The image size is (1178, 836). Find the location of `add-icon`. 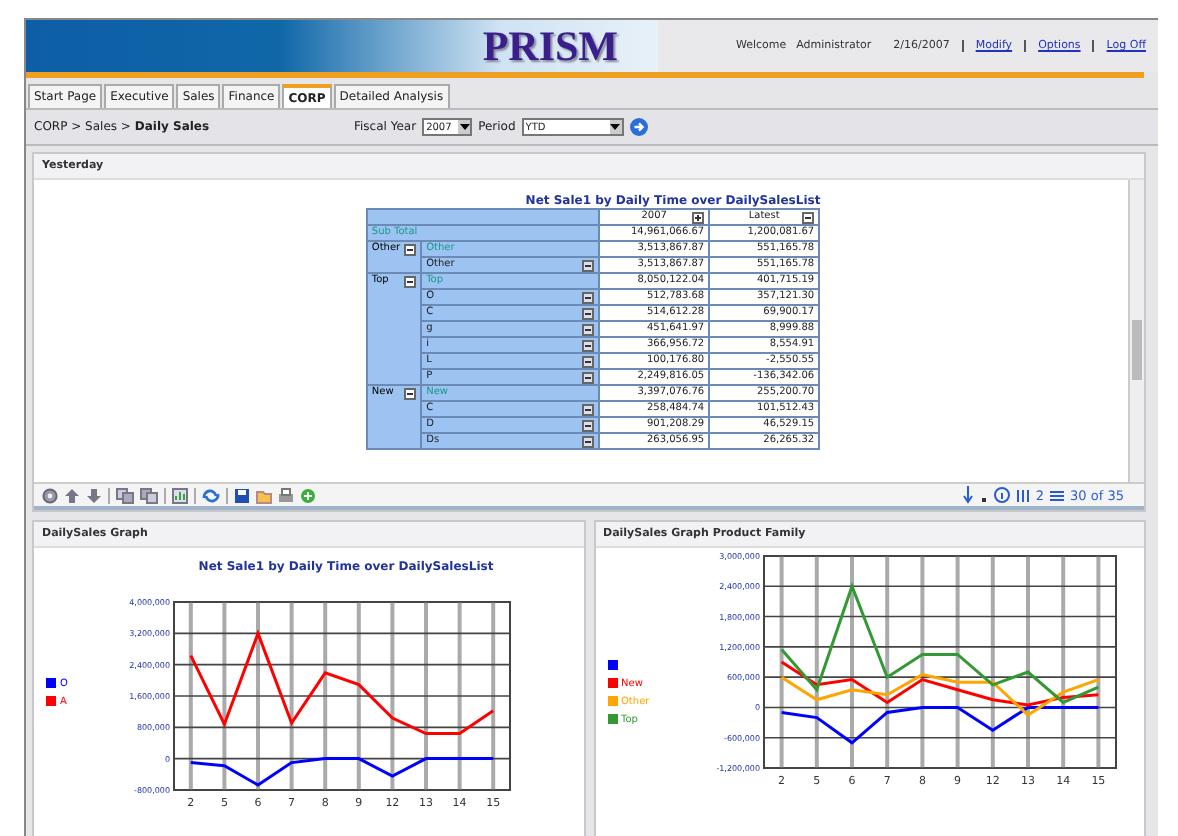

add-icon is located at coordinates (308, 495).